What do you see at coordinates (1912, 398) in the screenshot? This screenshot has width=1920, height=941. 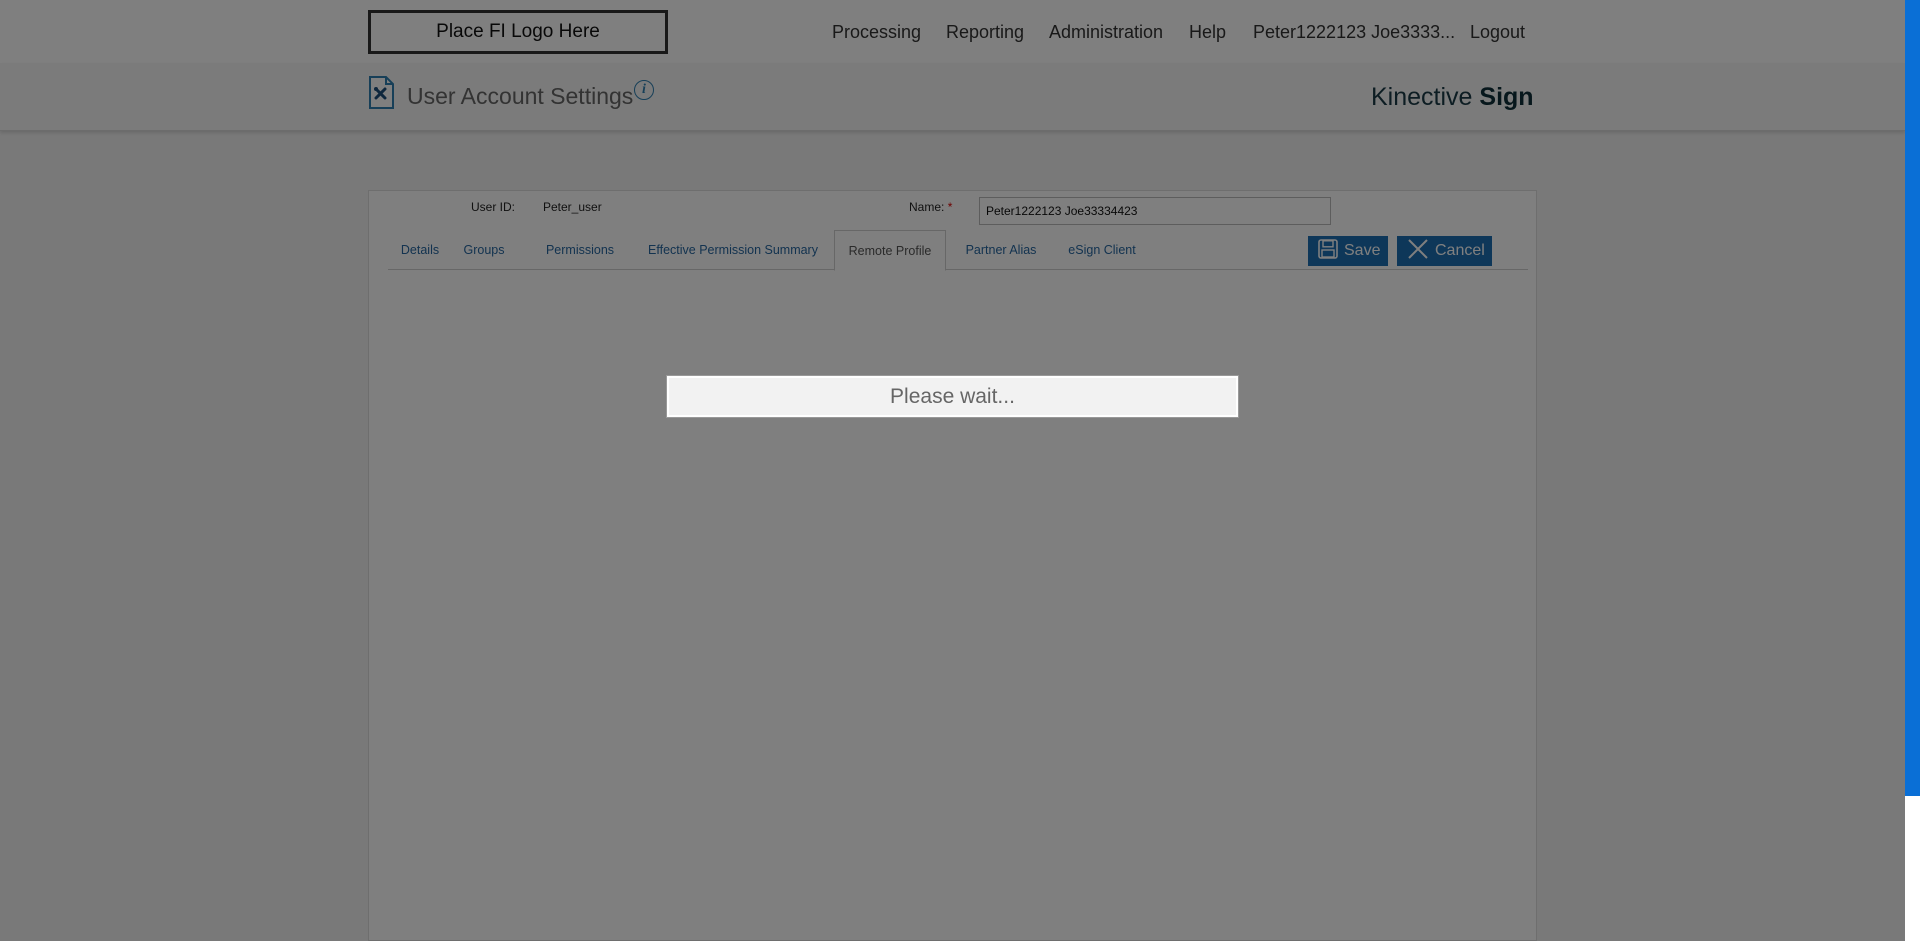 I see `vertical-scrollbar-thumb` at bounding box center [1912, 398].